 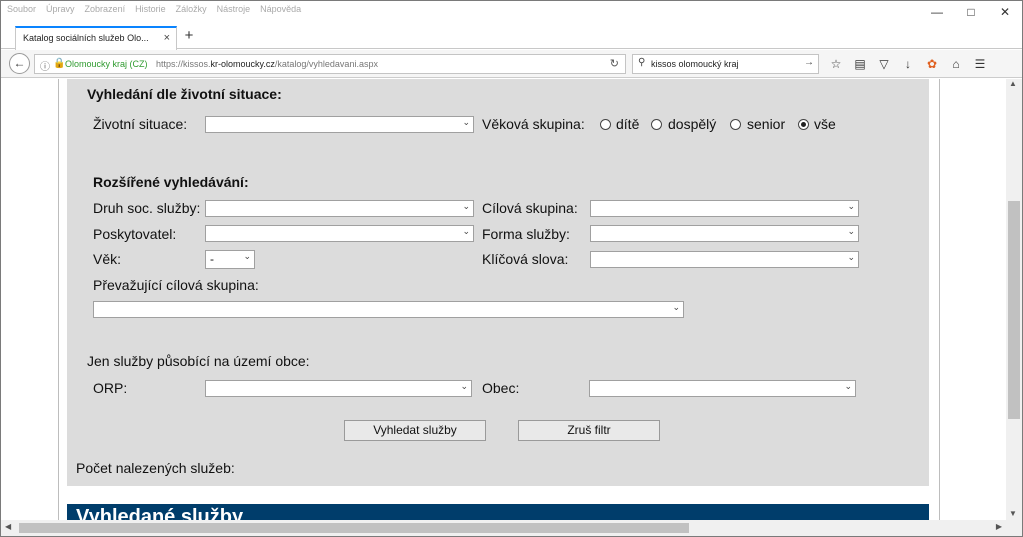 I want to click on extension-icon: ✿, so click(x=932, y=64).